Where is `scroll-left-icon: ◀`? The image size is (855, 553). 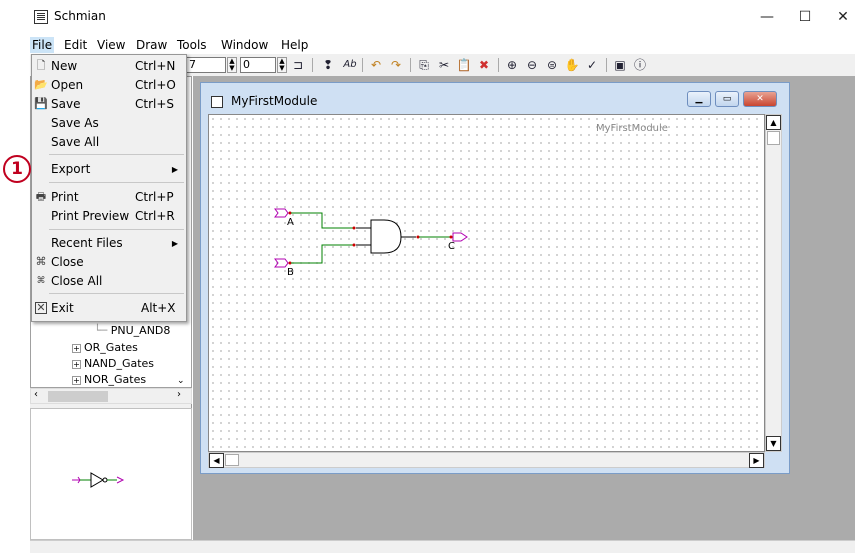
scroll-left-icon: ◀ is located at coordinates (216, 460).